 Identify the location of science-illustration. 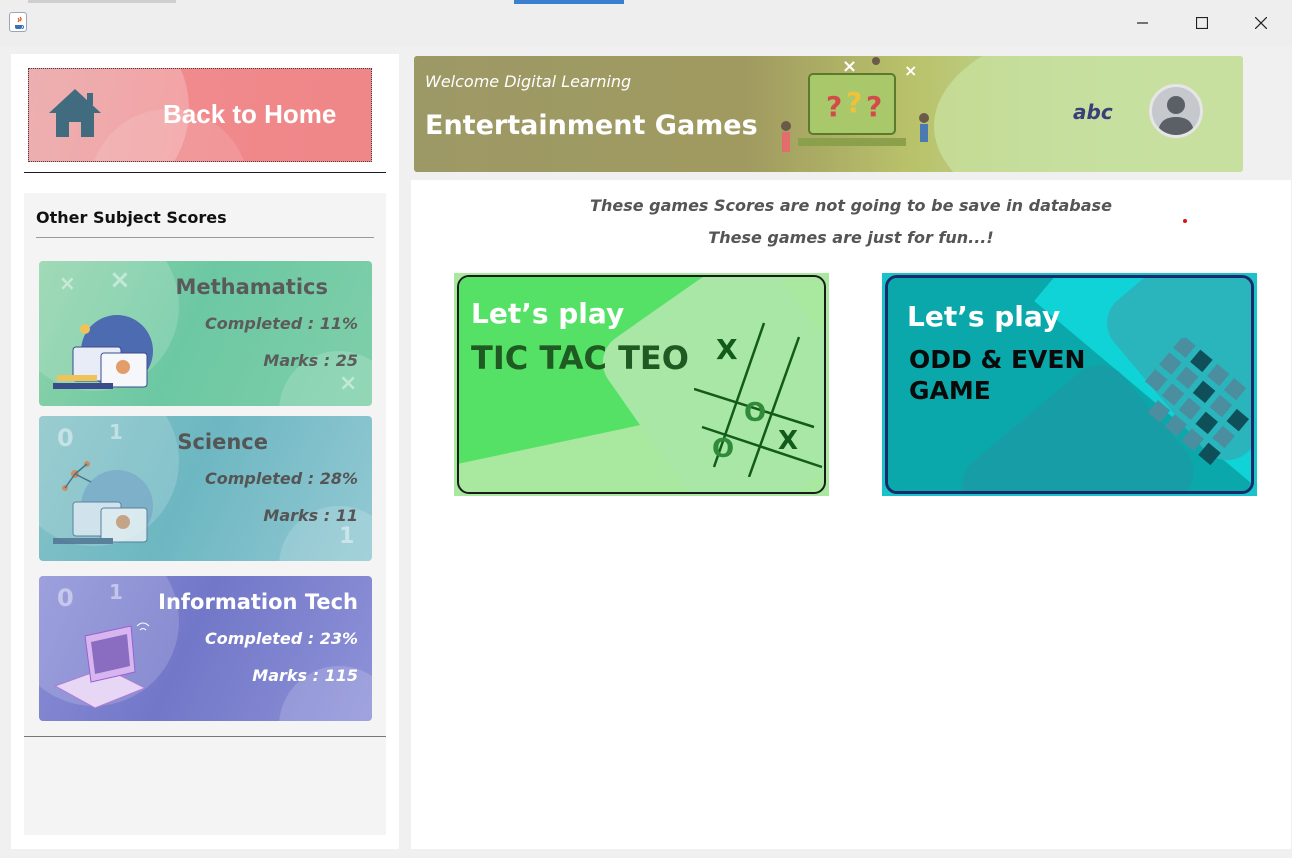
(103, 502).